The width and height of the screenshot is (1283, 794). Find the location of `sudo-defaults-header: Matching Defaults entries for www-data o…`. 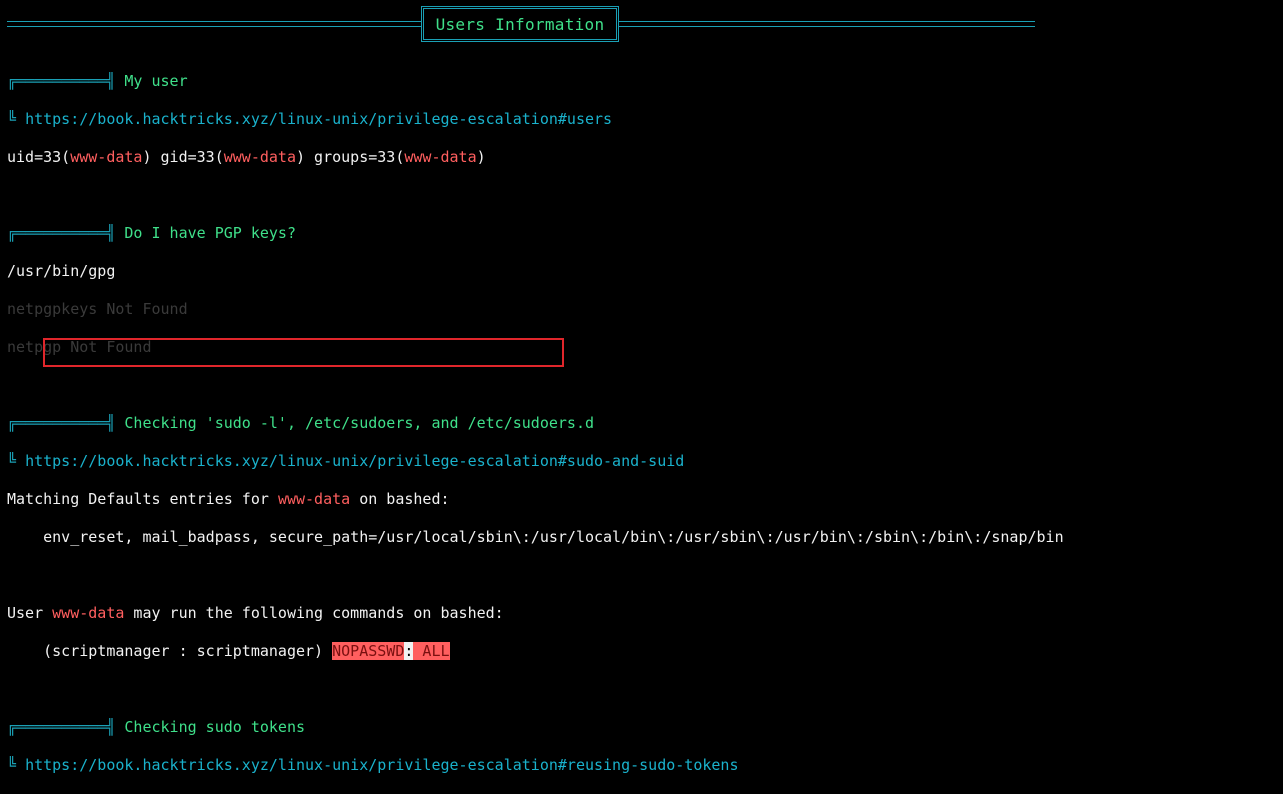

sudo-defaults-header: Matching Defaults entries for www-data o… is located at coordinates (228, 499).